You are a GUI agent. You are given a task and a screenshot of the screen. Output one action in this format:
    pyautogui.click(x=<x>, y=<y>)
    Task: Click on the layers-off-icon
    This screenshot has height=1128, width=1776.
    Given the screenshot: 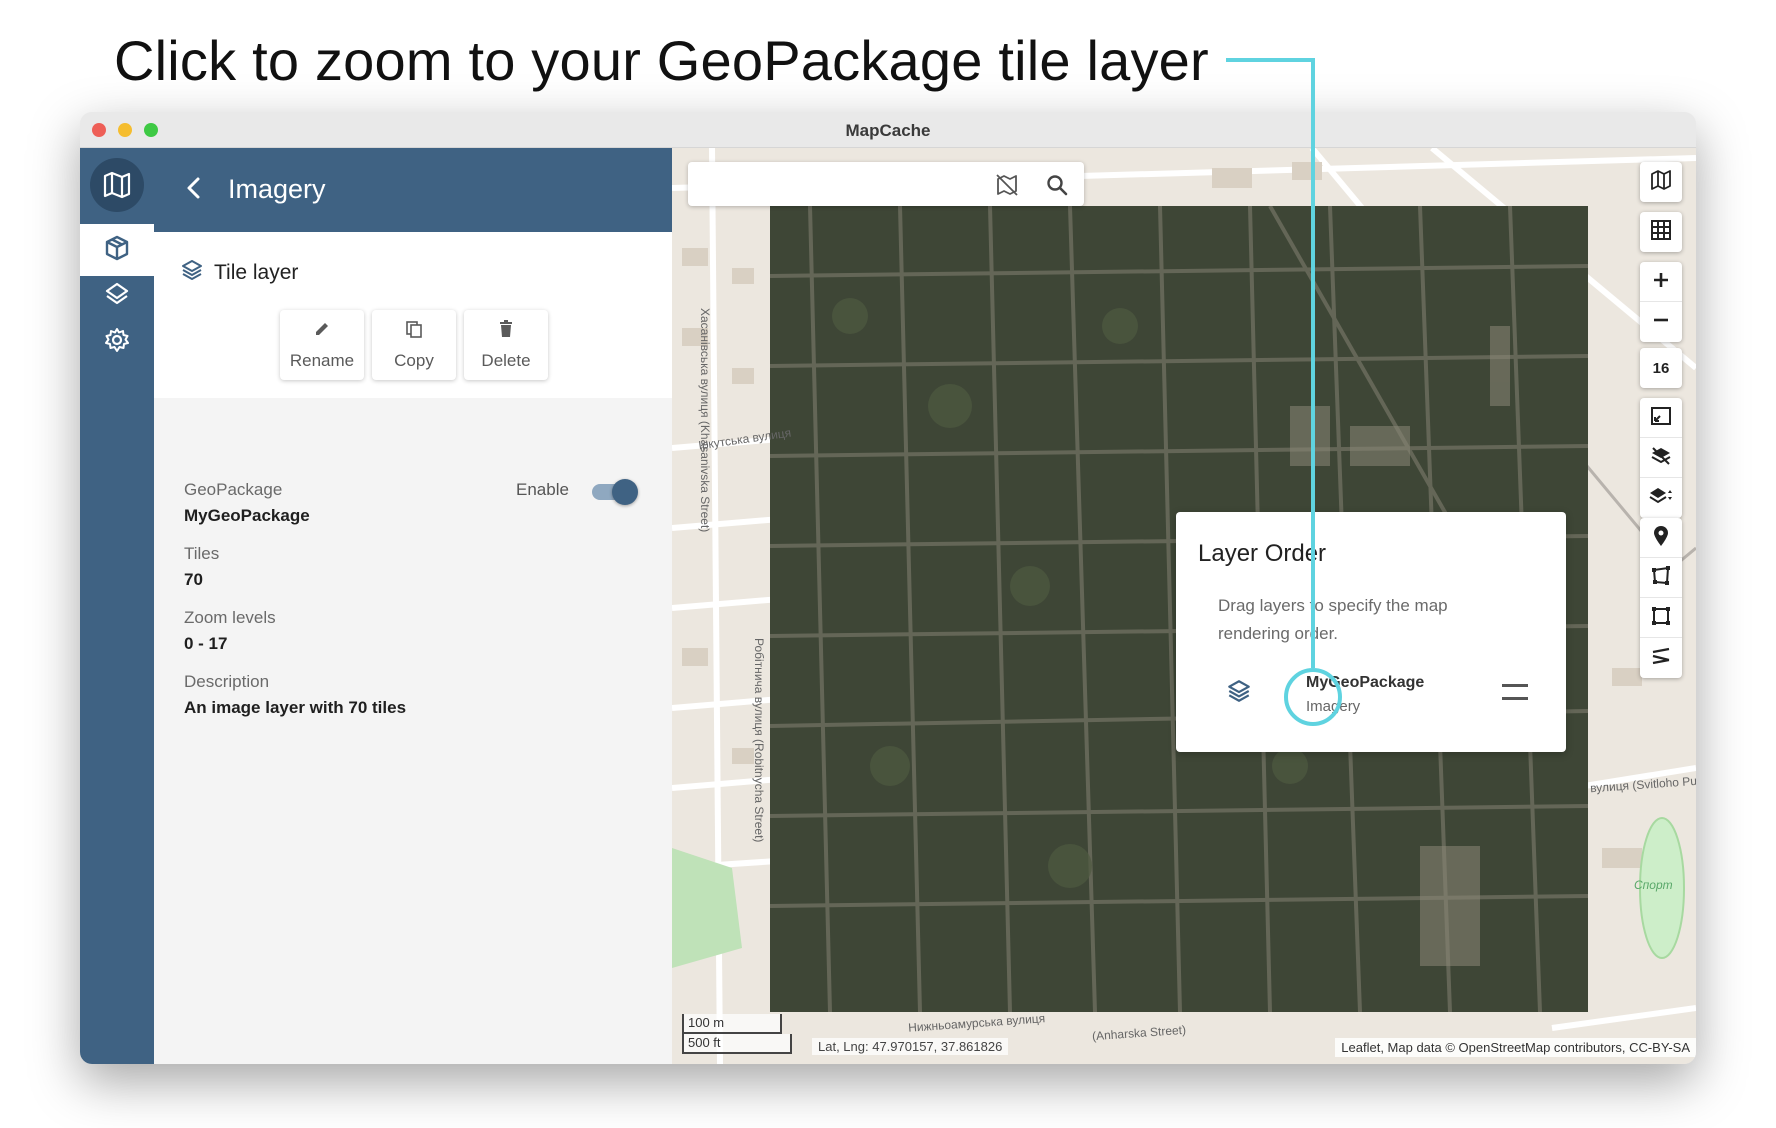 What is the action you would take?
    pyautogui.click(x=1661, y=458)
    